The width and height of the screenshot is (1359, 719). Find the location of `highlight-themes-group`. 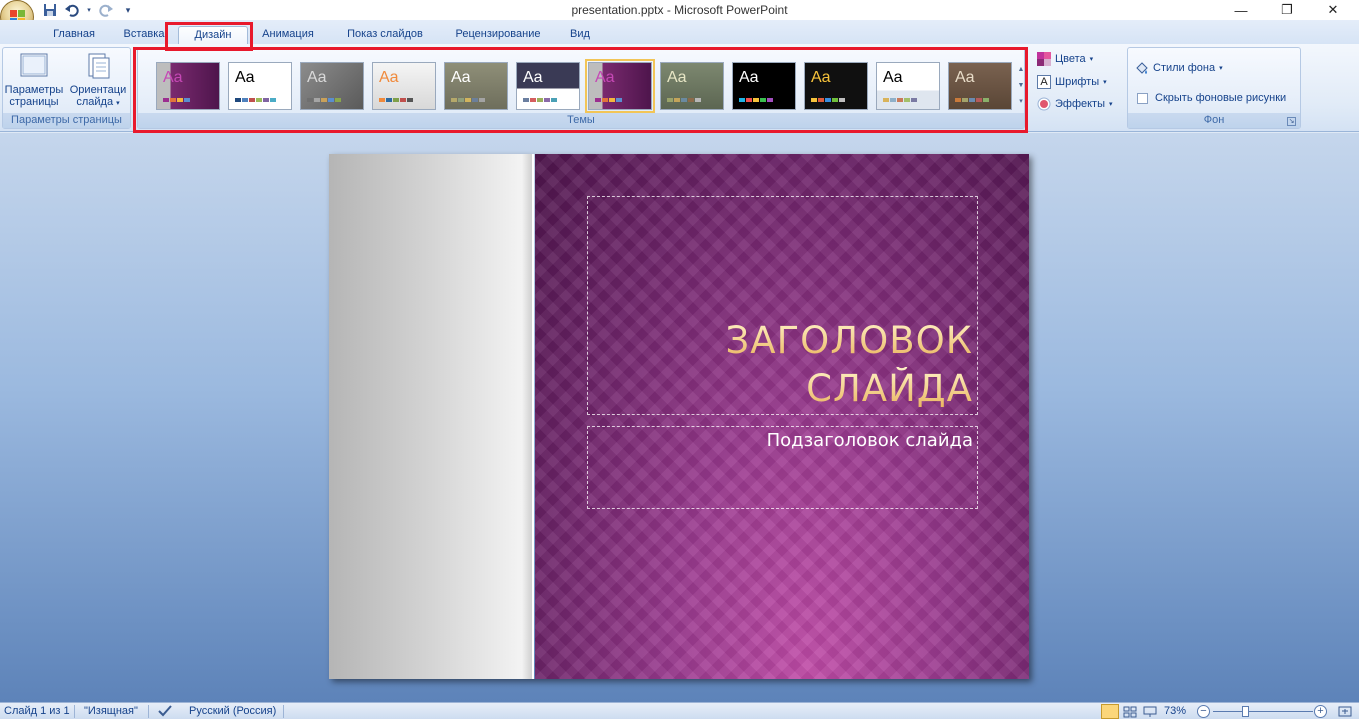

highlight-themes-group is located at coordinates (580, 90).